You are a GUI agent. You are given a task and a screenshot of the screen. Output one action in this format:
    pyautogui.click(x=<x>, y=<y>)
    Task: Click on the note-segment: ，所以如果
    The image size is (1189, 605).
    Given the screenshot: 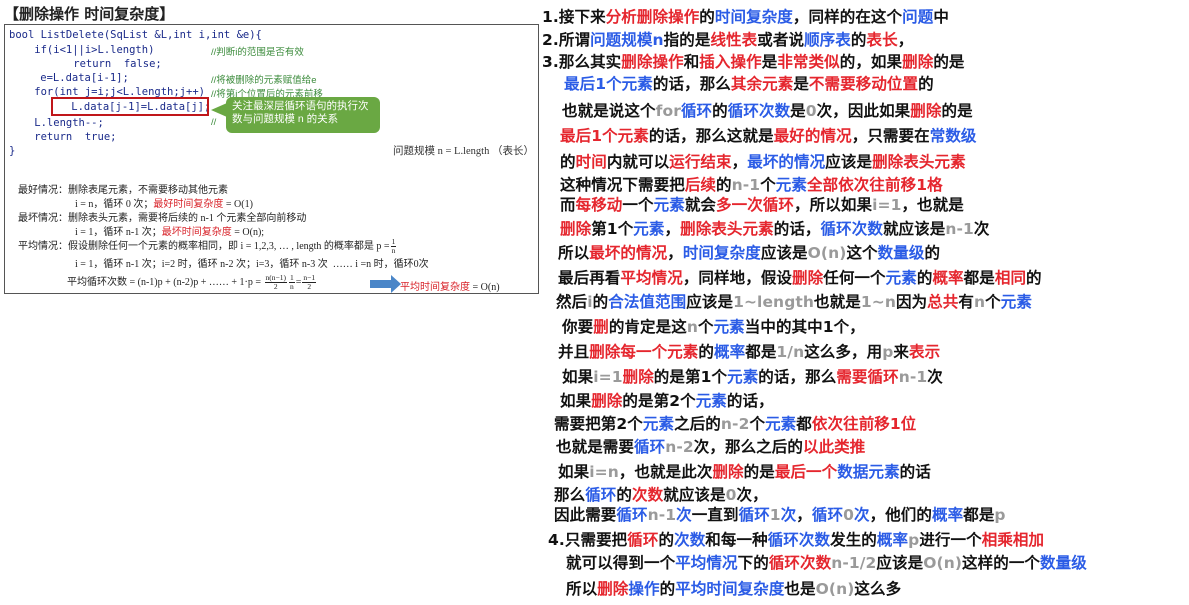 What is the action you would take?
    pyautogui.click(x=833, y=205)
    